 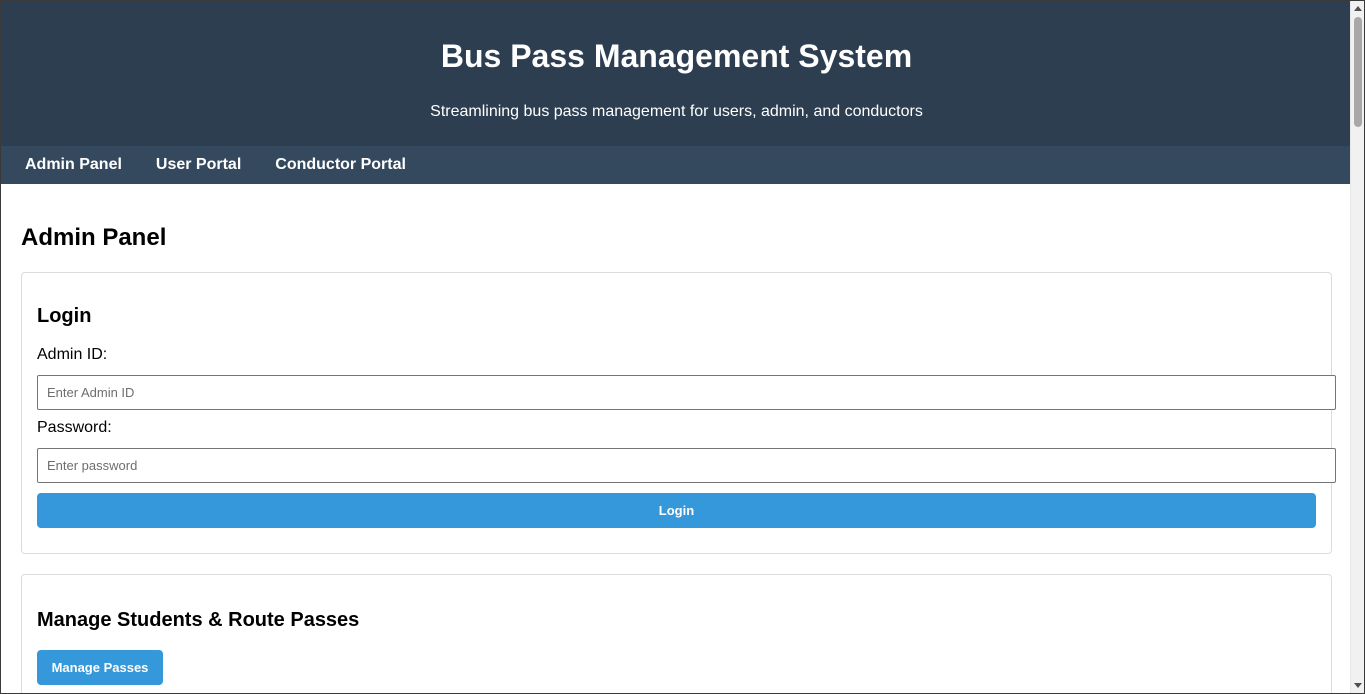 What do you see at coordinates (72, 354) in the screenshot?
I see `admin-id-label: Admin ID:` at bounding box center [72, 354].